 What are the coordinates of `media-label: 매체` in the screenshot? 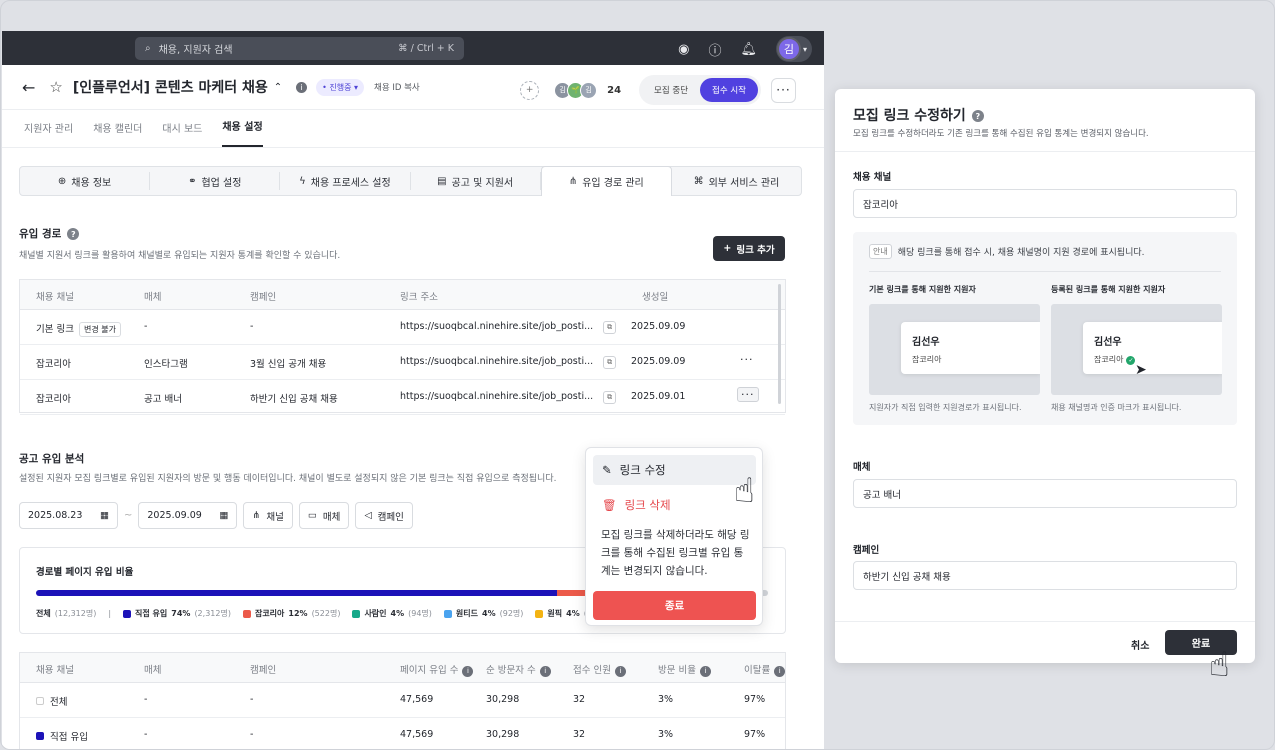 It's located at (862, 467).